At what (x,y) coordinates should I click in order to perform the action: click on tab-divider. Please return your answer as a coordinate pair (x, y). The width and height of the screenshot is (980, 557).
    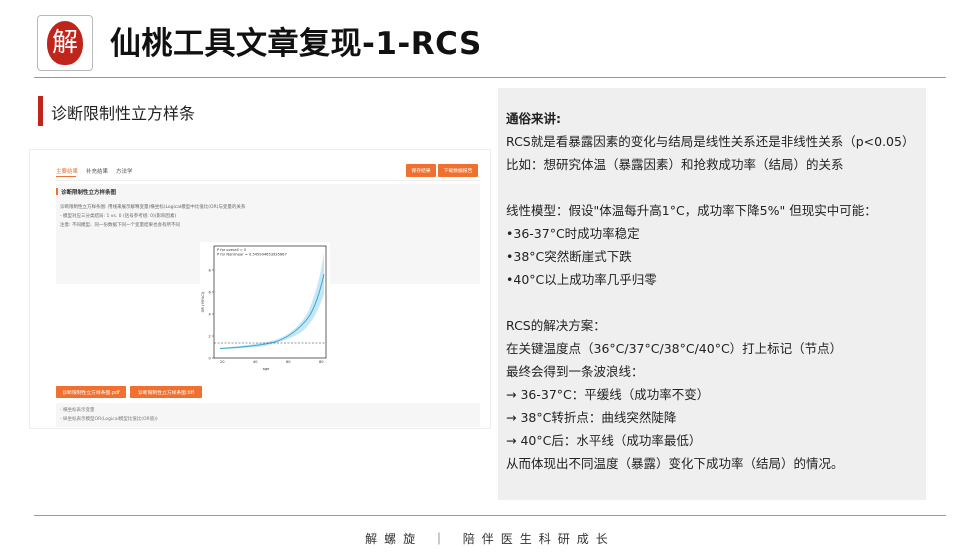
    Looking at the image, I should click on (268, 180).